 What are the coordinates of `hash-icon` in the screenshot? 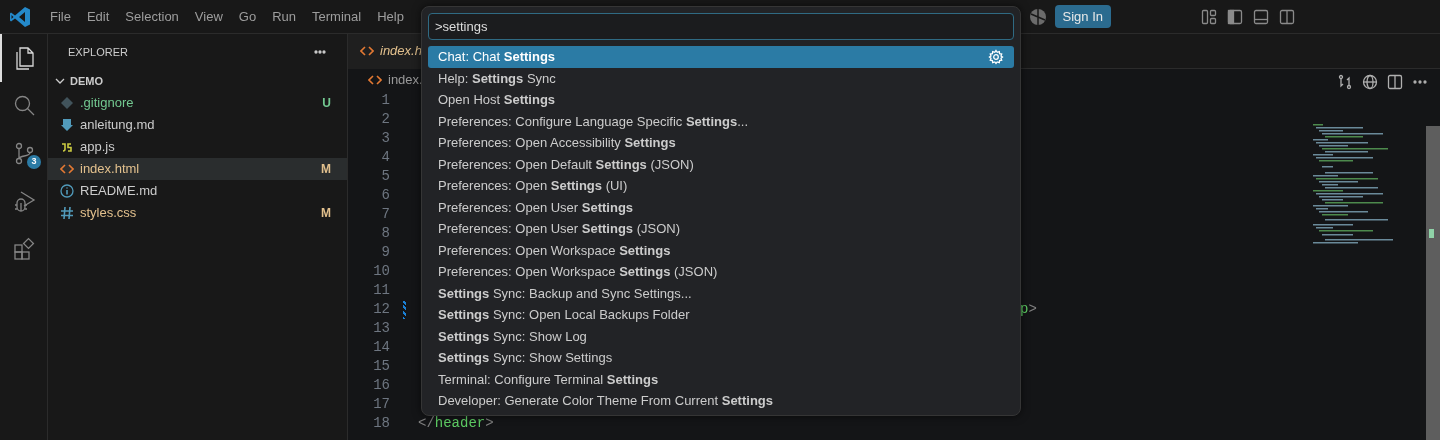 It's located at (67, 213).